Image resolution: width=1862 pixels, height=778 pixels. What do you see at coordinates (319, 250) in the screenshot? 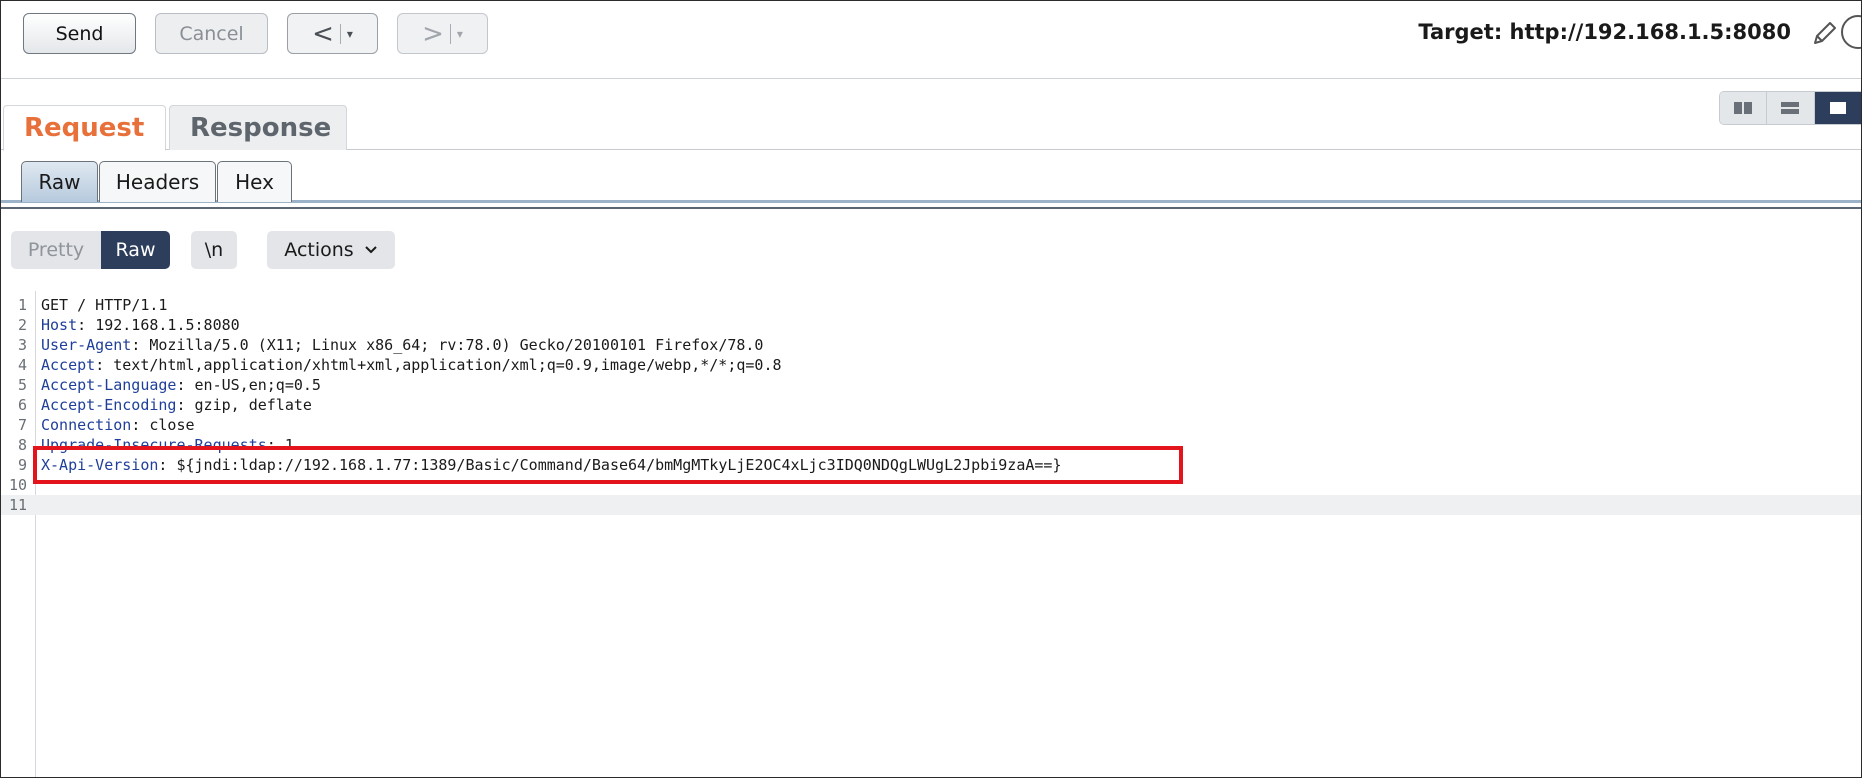
I see `actions-label: Actions` at bounding box center [319, 250].